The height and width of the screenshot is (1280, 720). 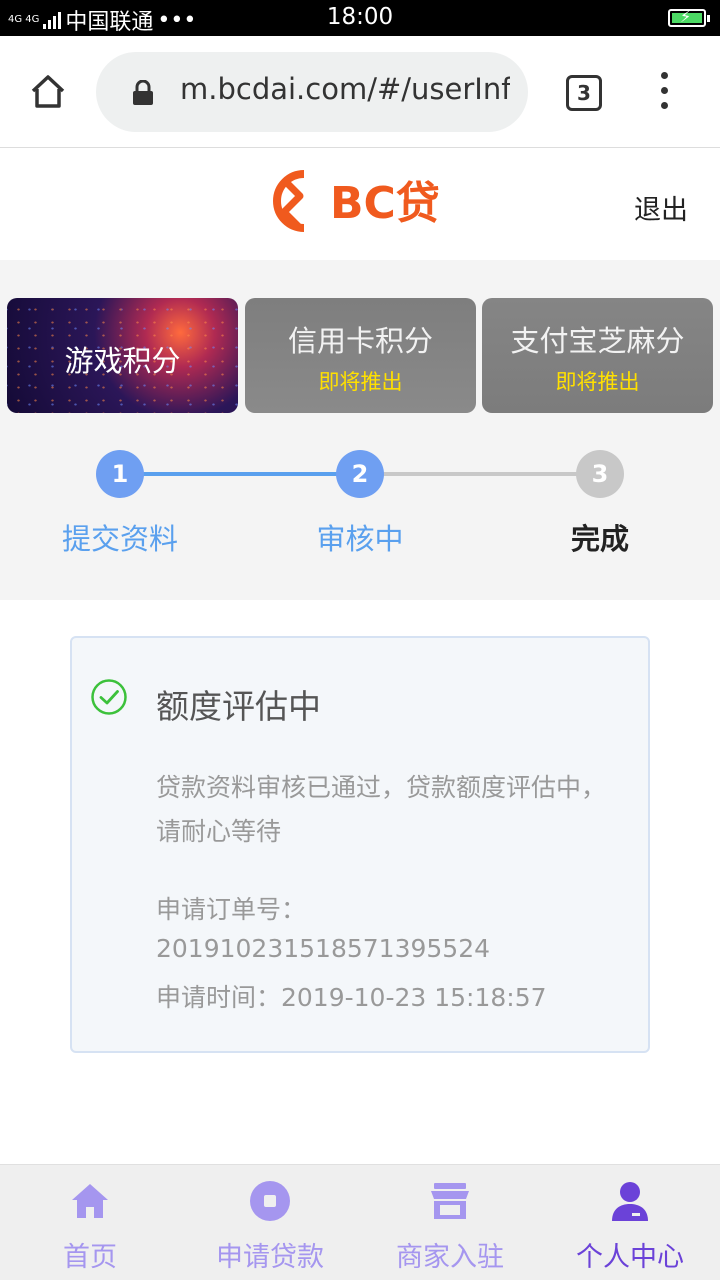 I want to click on step-1-label: 提交资料, so click(x=119, y=539).